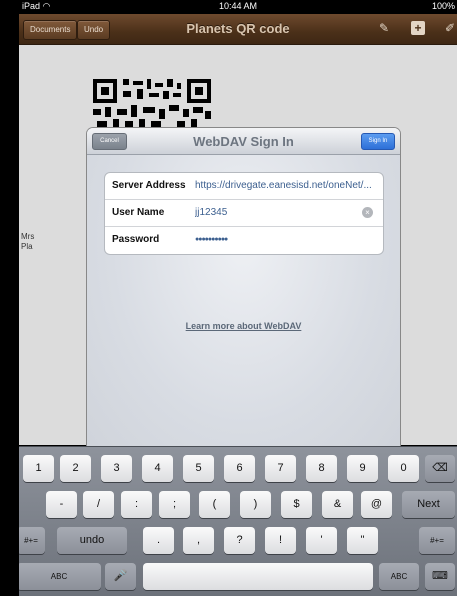 The height and width of the screenshot is (596, 457). What do you see at coordinates (158, 540) in the screenshot?
I see `key-period: .` at bounding box center [158, 540].